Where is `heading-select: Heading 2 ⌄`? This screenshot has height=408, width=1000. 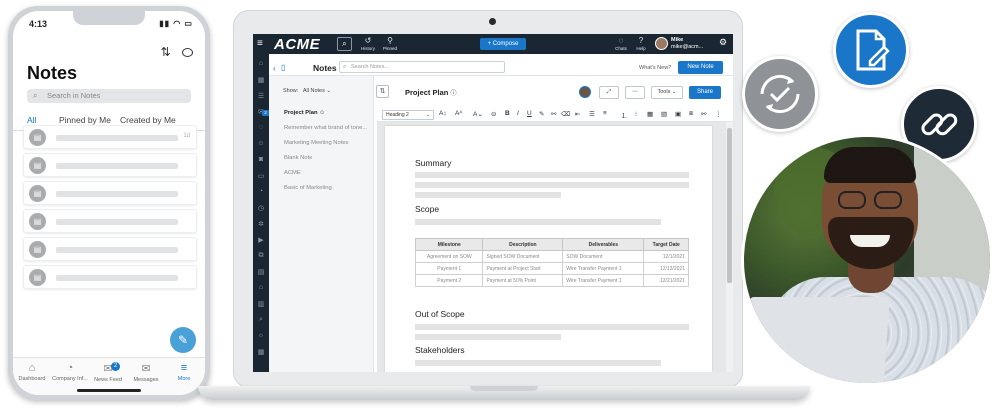 heading-select: Heading 2 ⌄ is located at coordinates (408, 115).